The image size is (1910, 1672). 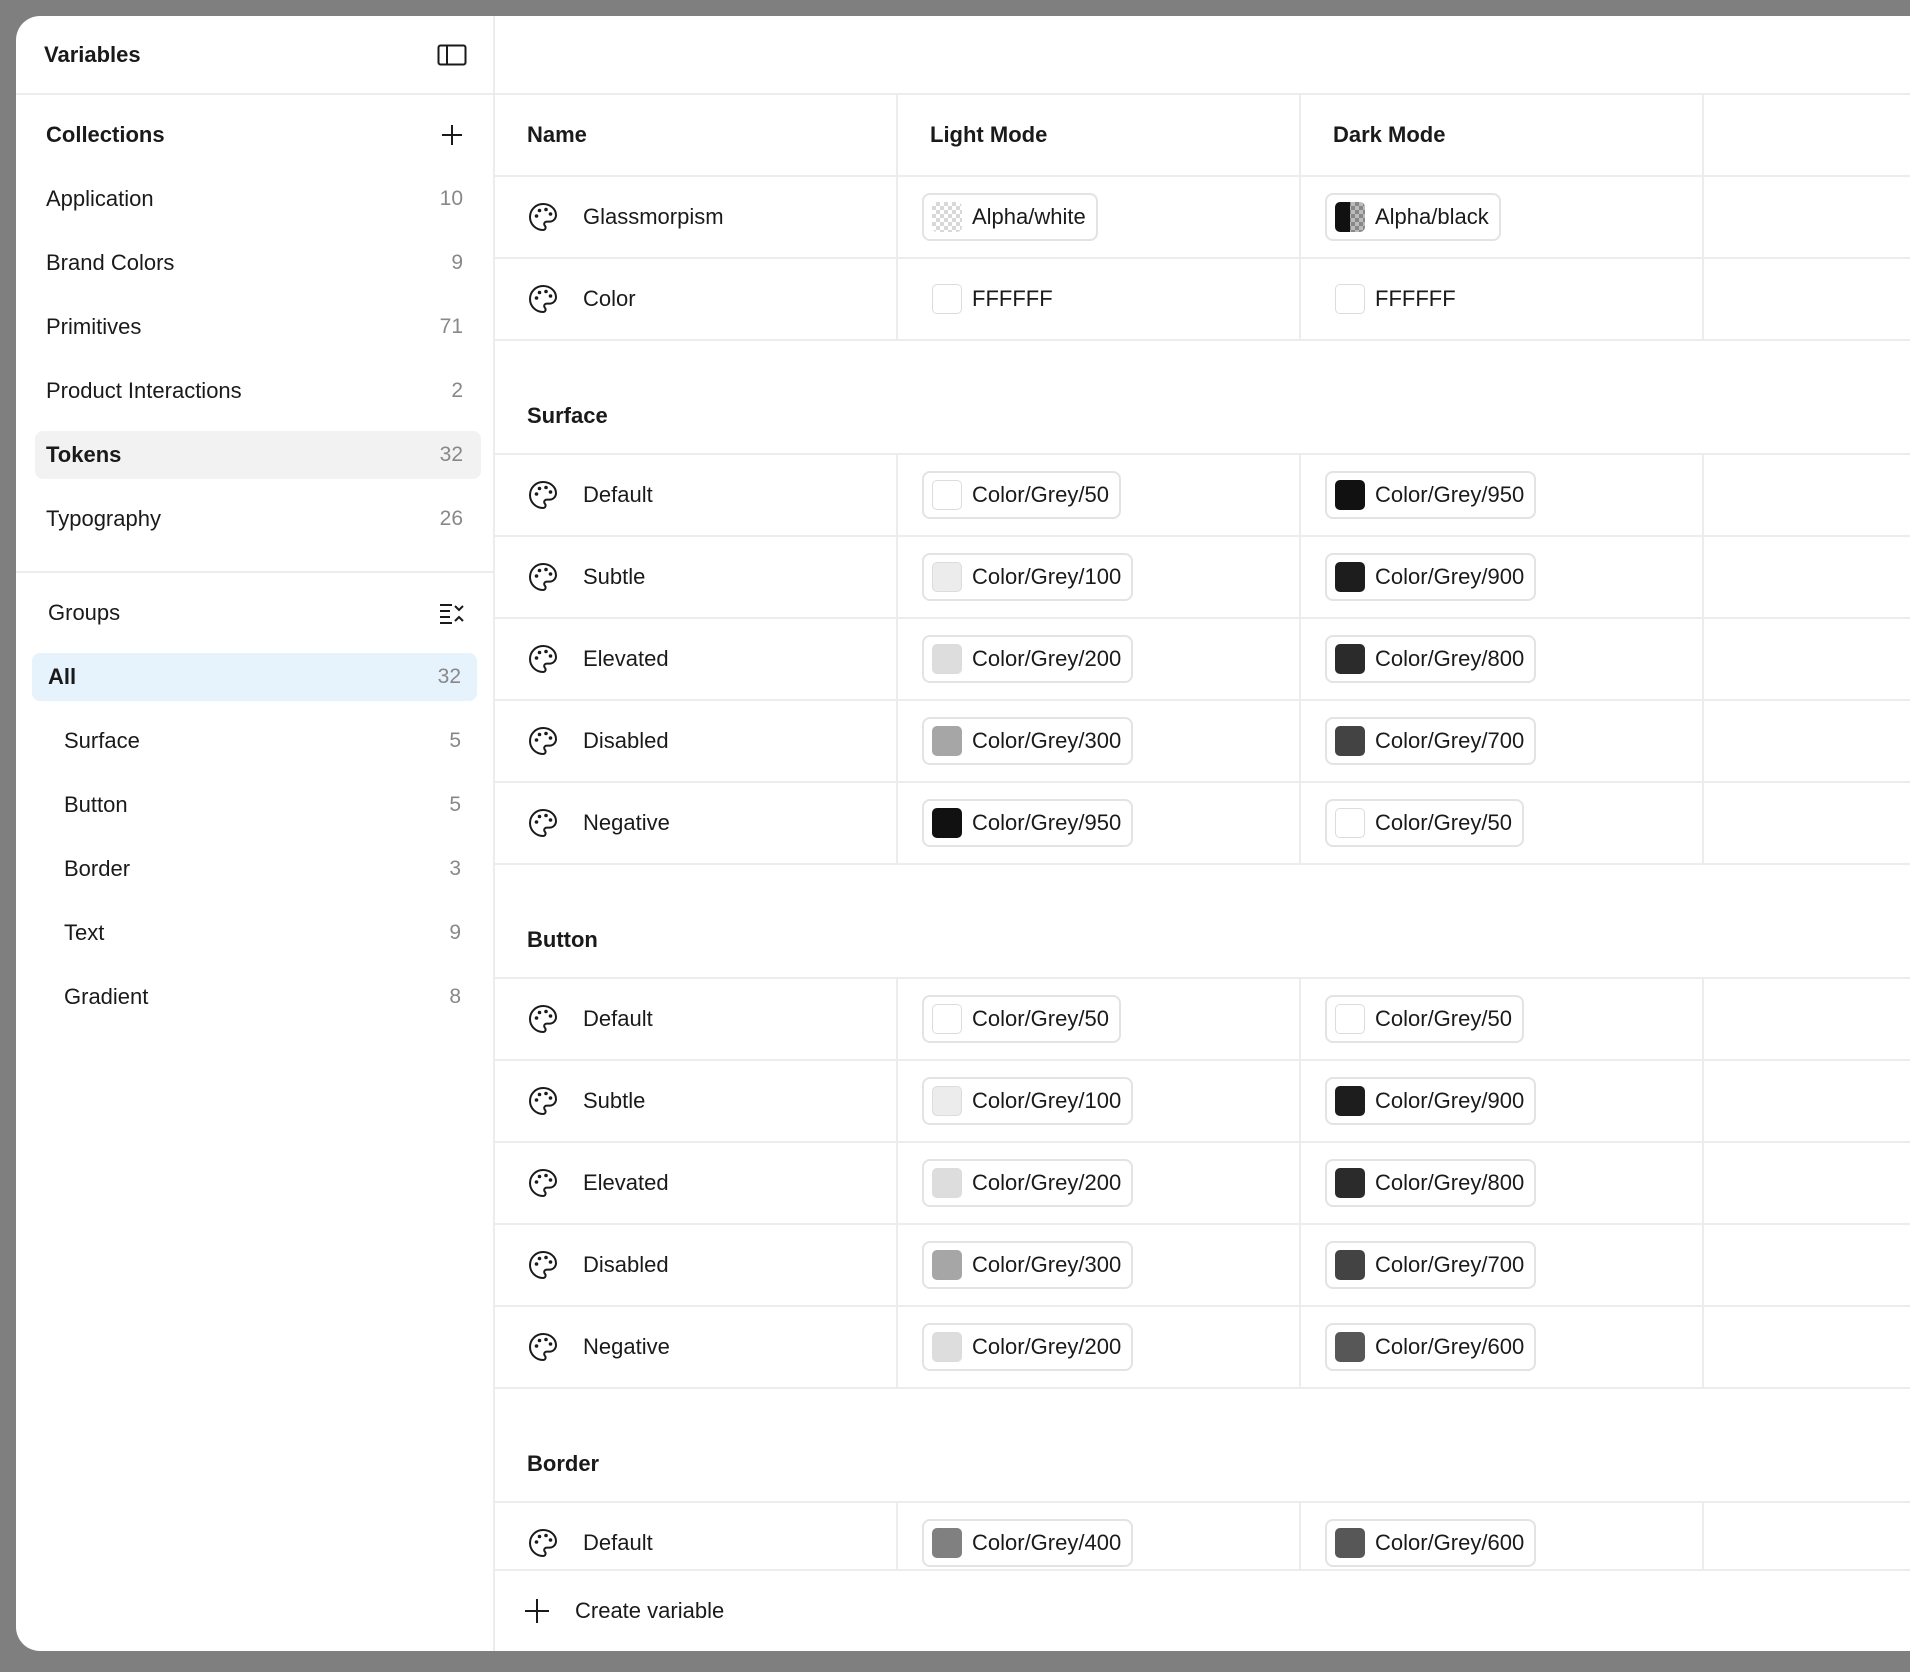 What do you see at coordinates (258, 263) in the screenshot?
I see `collection-item-brand-colors: Brand Colors 9` at bounding box center [258, 263].